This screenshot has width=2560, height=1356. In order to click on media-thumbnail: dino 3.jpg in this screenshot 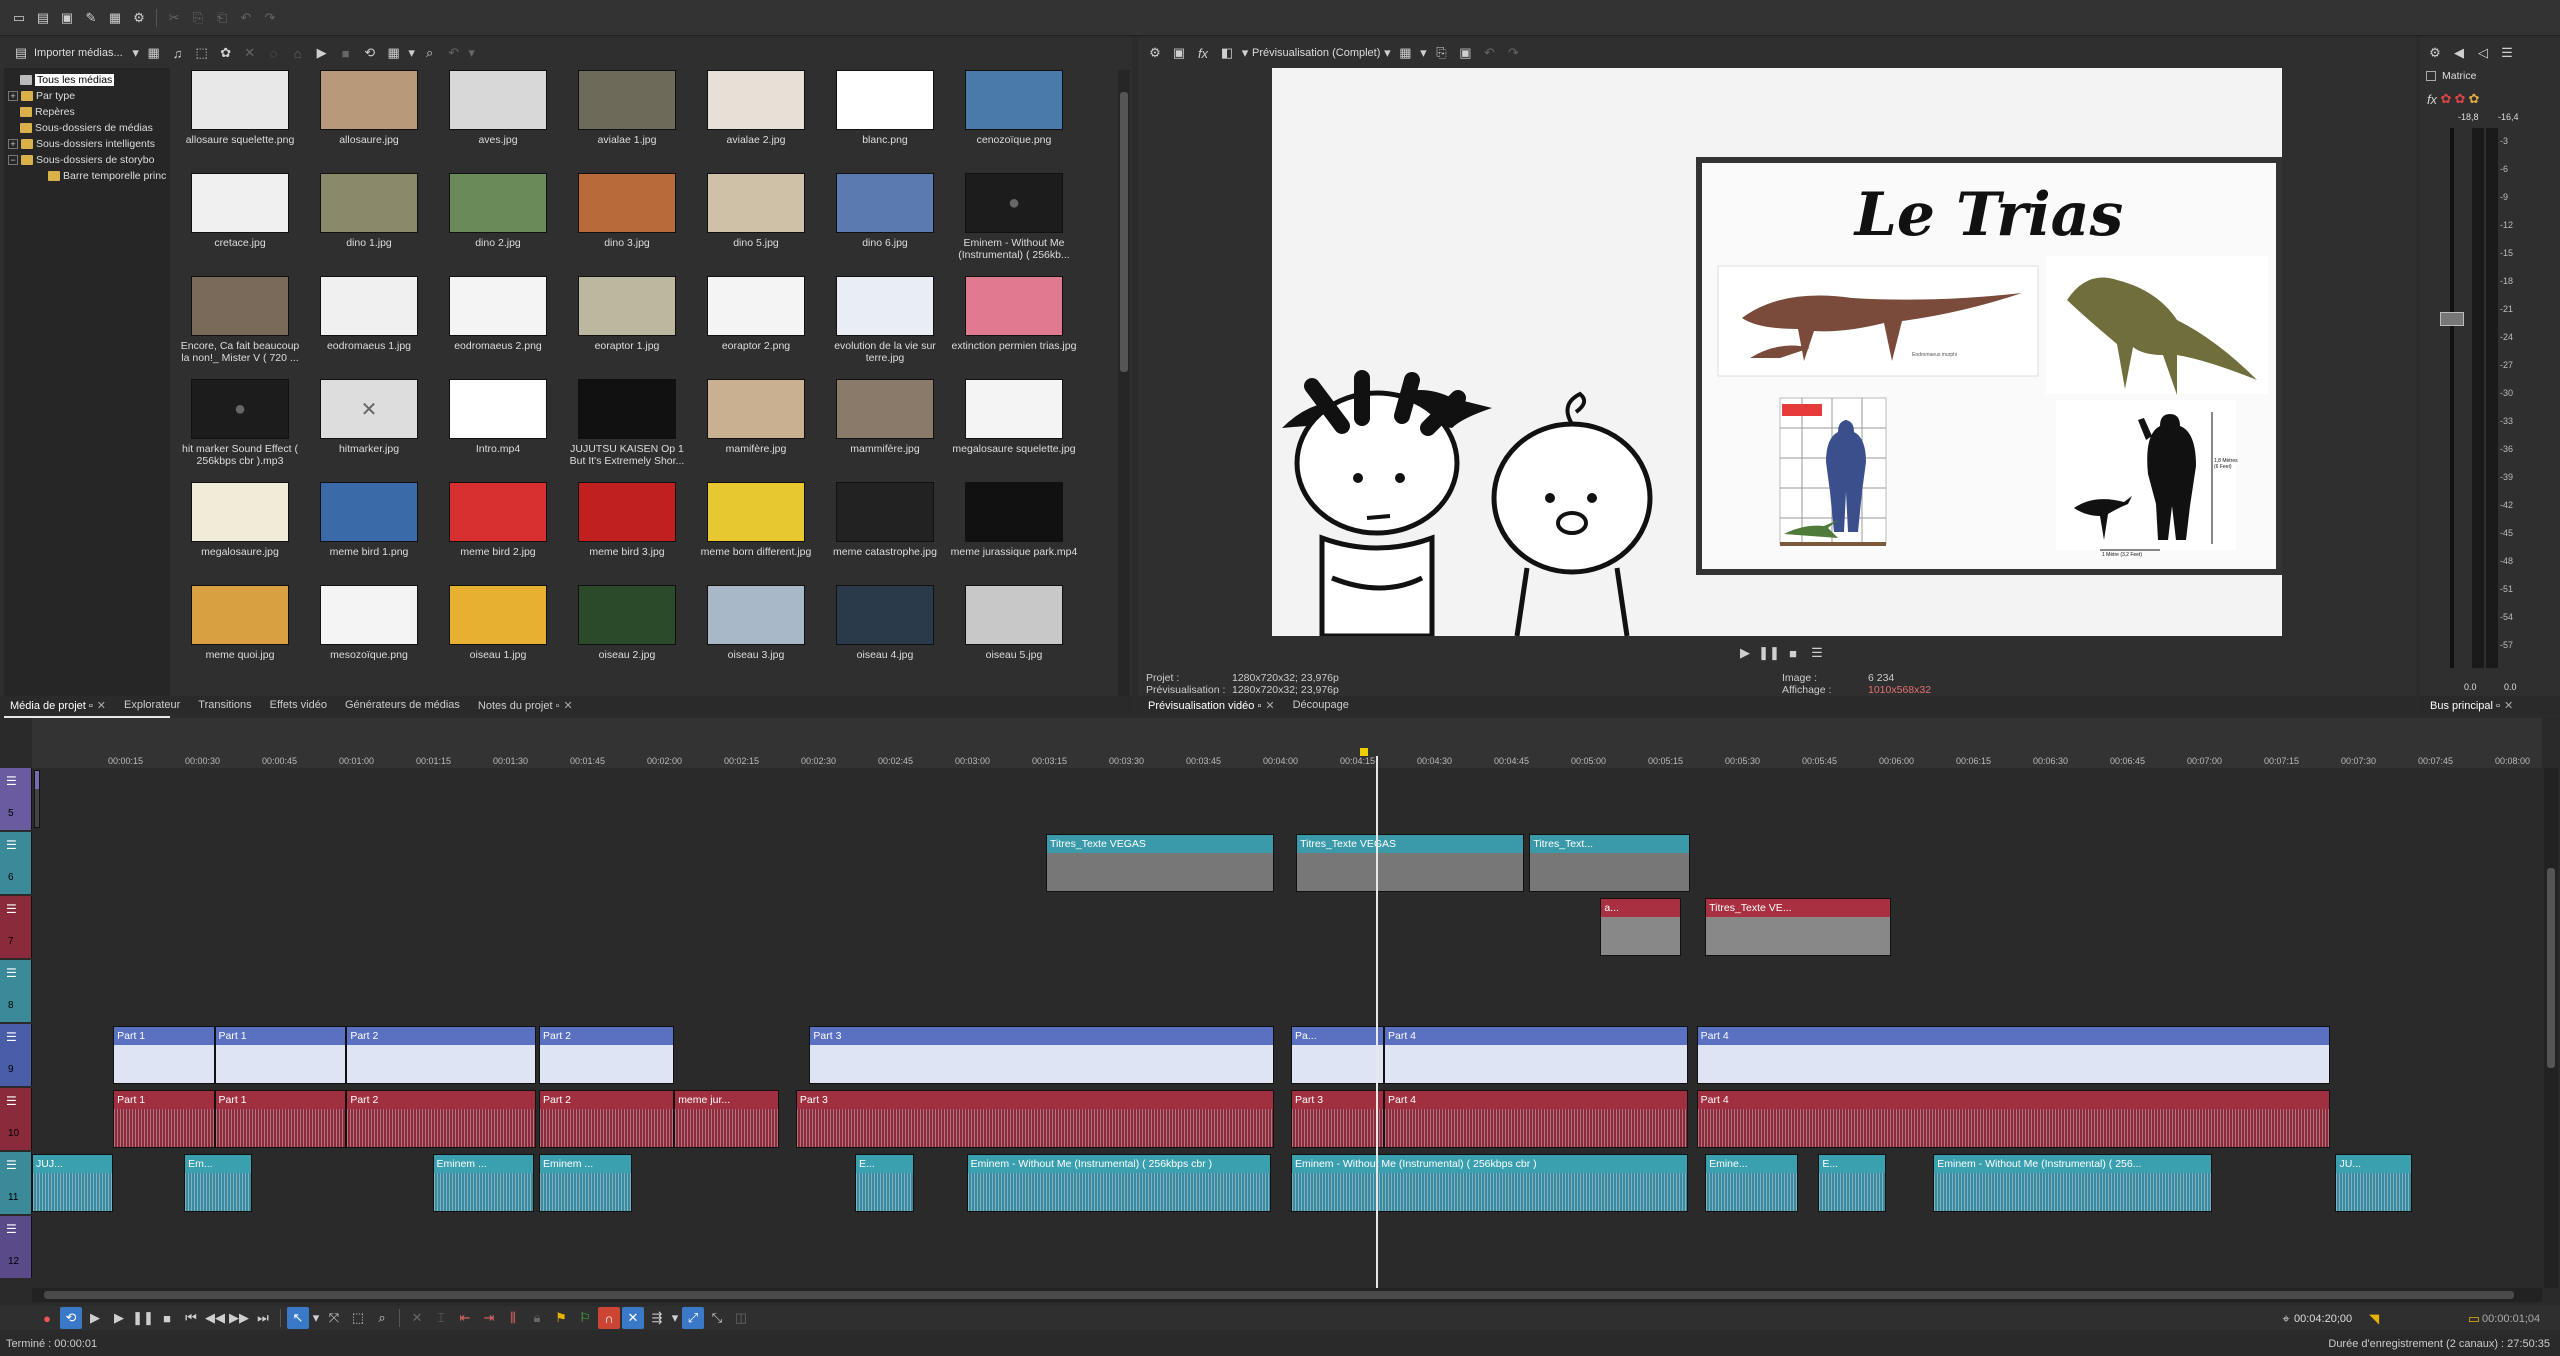, I will do `click(627, 224)`.